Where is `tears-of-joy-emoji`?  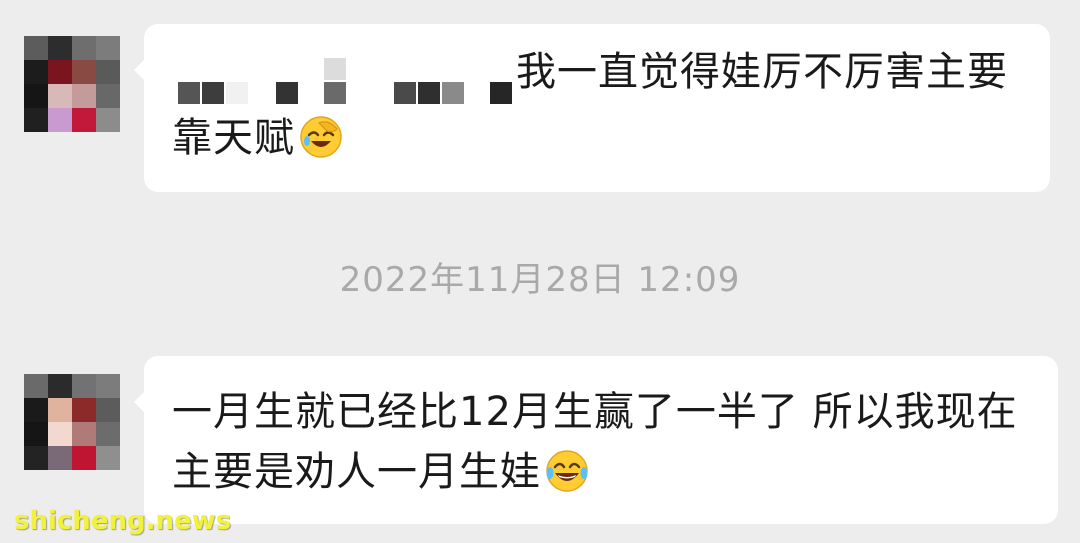
tears-of-joy-emoji is located at coordinates (567, 471).